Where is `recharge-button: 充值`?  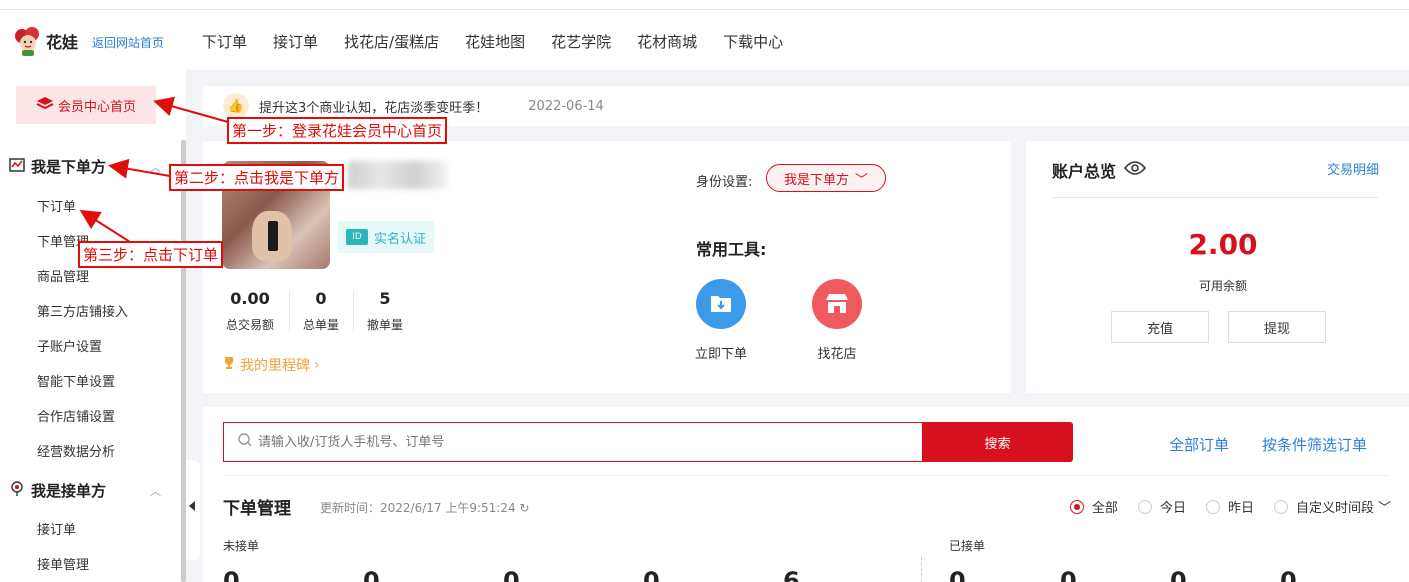
recharge-button: 充值 is located at coordinates (1160, 327).